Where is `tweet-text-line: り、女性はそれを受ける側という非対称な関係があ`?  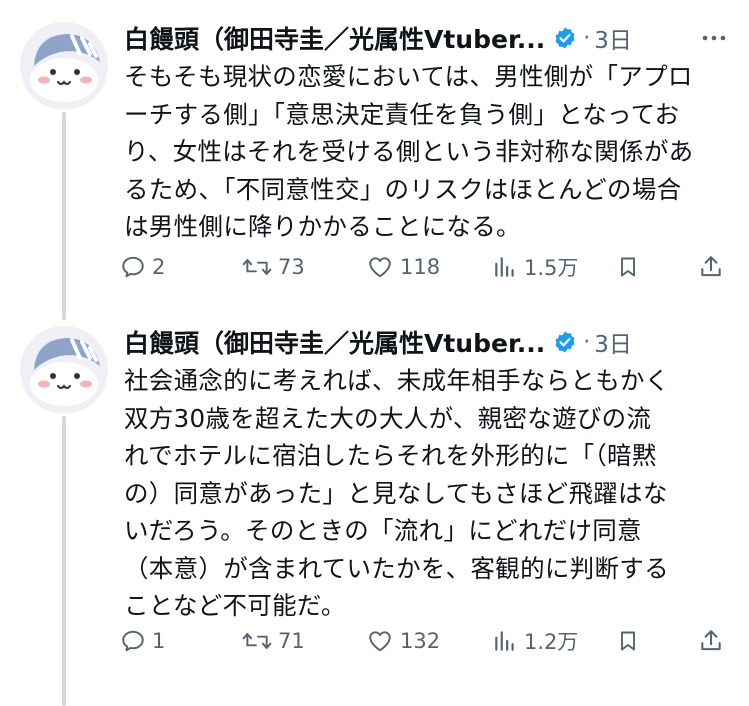
tweet-text-line: り、女性はそれを受ける側という非対称な関係があ is located at coordinates (409, 151).